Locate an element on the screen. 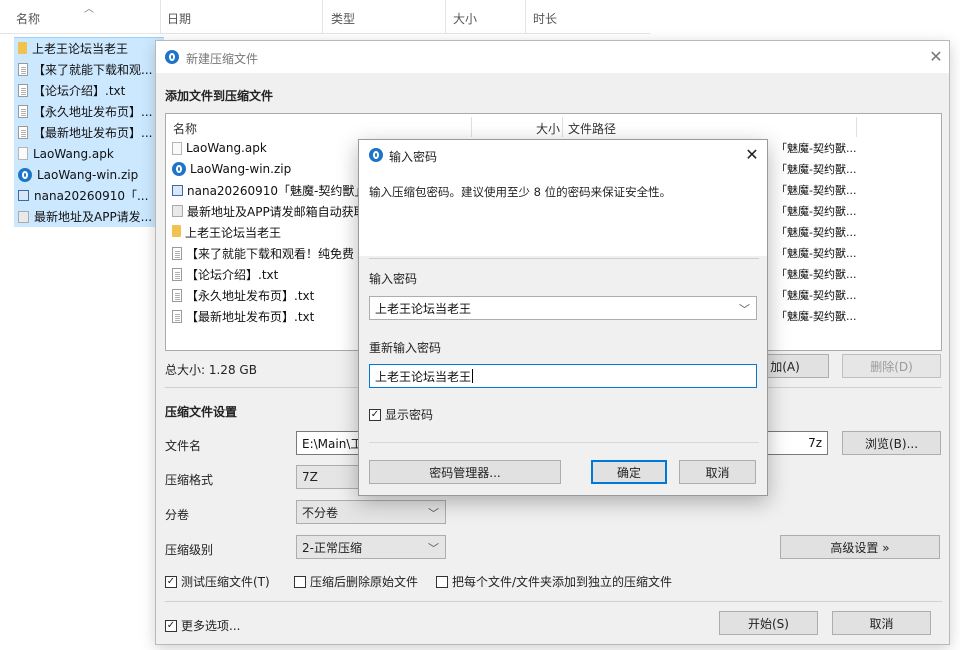 Image resolution: width=960 pixels, height=650 pixels. window-title: 新建压缩文件 is located at coordinates (222, 59).